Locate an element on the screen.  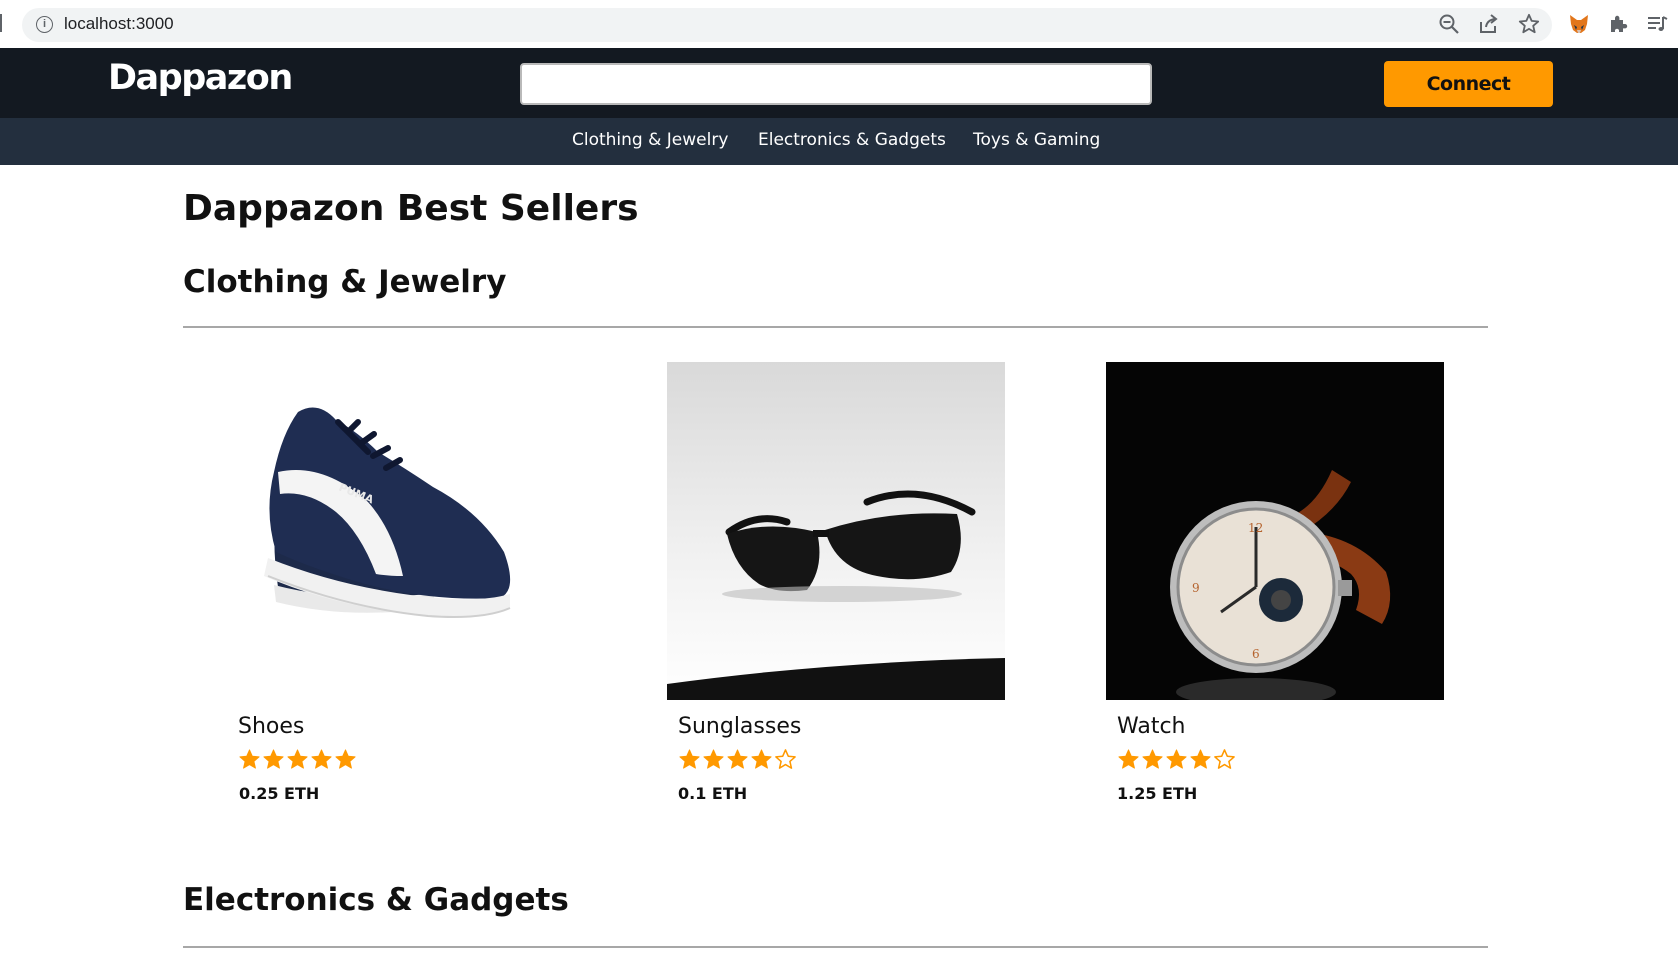
page-title: Dappazon Best Sellers is located at coordinates (411, 208).